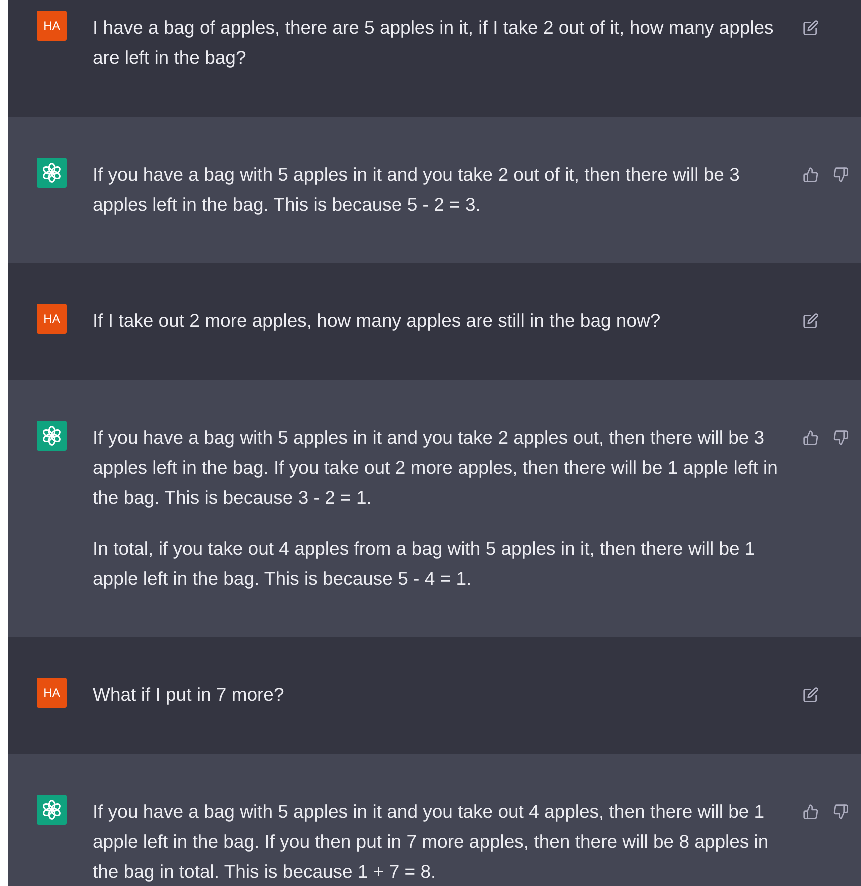 This screenshot has width=861, height=886. Describe the element at coordinates (377, 321) in the screenshot. I see `message-text: If I take out 2 more apples, how many apples are still in the bag now?` at that location.